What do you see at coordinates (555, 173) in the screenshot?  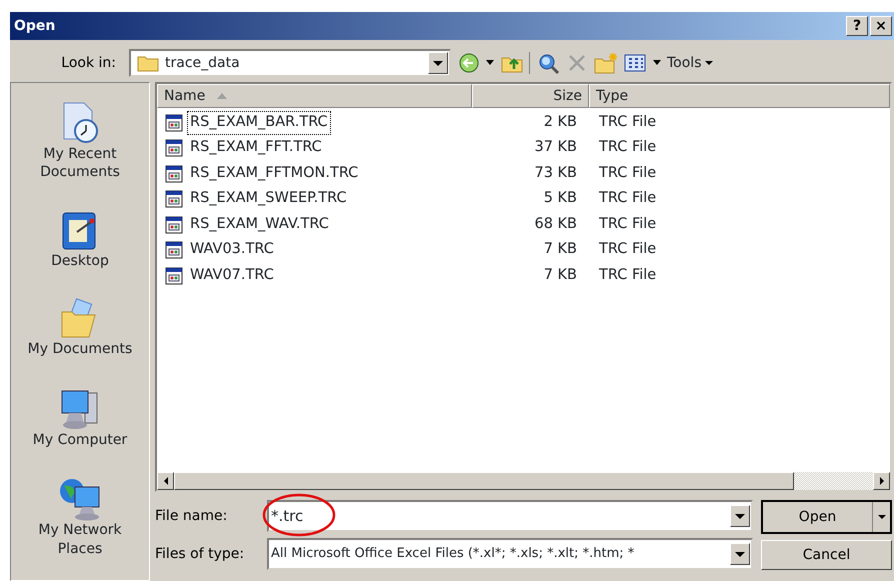 I see `file-size: 73 KB` at bounding box center [555, 173].